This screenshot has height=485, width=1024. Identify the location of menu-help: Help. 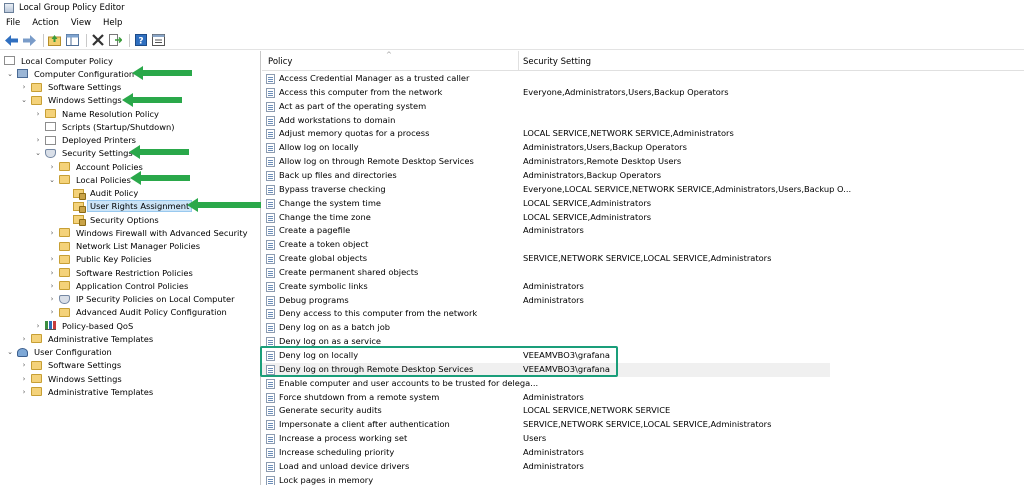
(112, 23).